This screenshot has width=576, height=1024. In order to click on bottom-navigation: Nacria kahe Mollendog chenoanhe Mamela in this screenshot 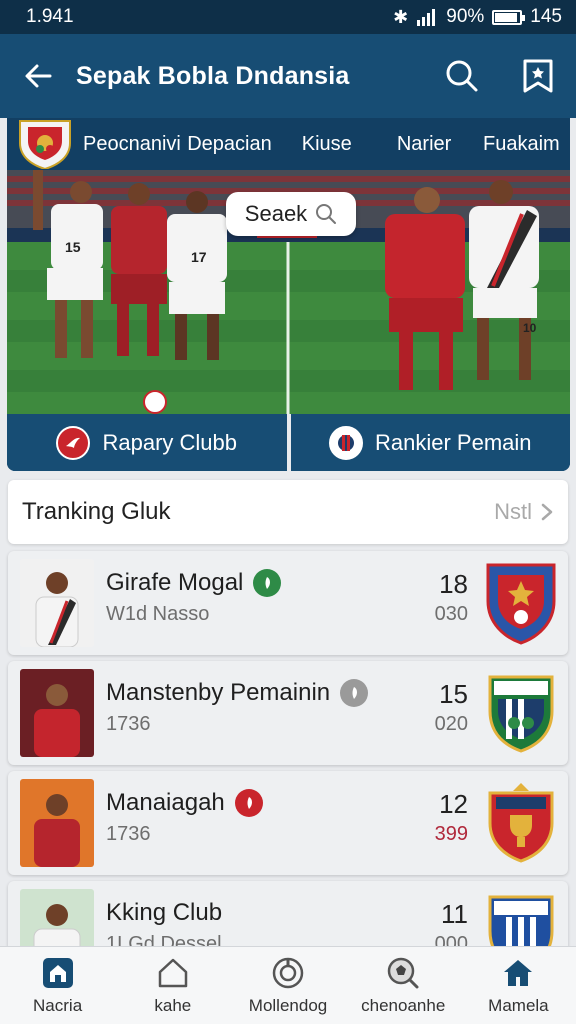, I will do `click(288, 985)`.